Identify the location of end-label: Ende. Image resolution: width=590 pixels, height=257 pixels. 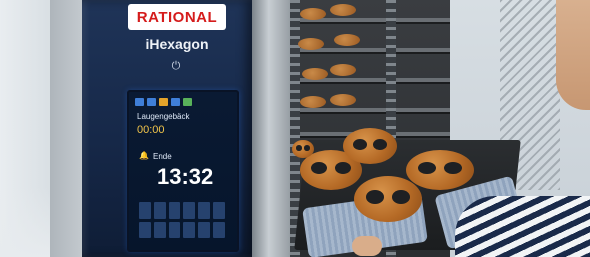
(162, 156).